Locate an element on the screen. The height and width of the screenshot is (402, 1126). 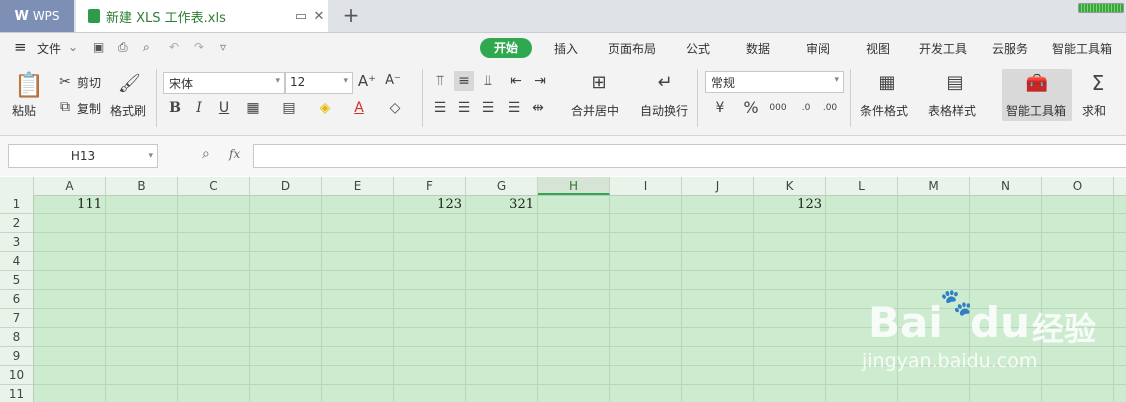
name-box: H13 ▾ is located at coordinates (83, 156).